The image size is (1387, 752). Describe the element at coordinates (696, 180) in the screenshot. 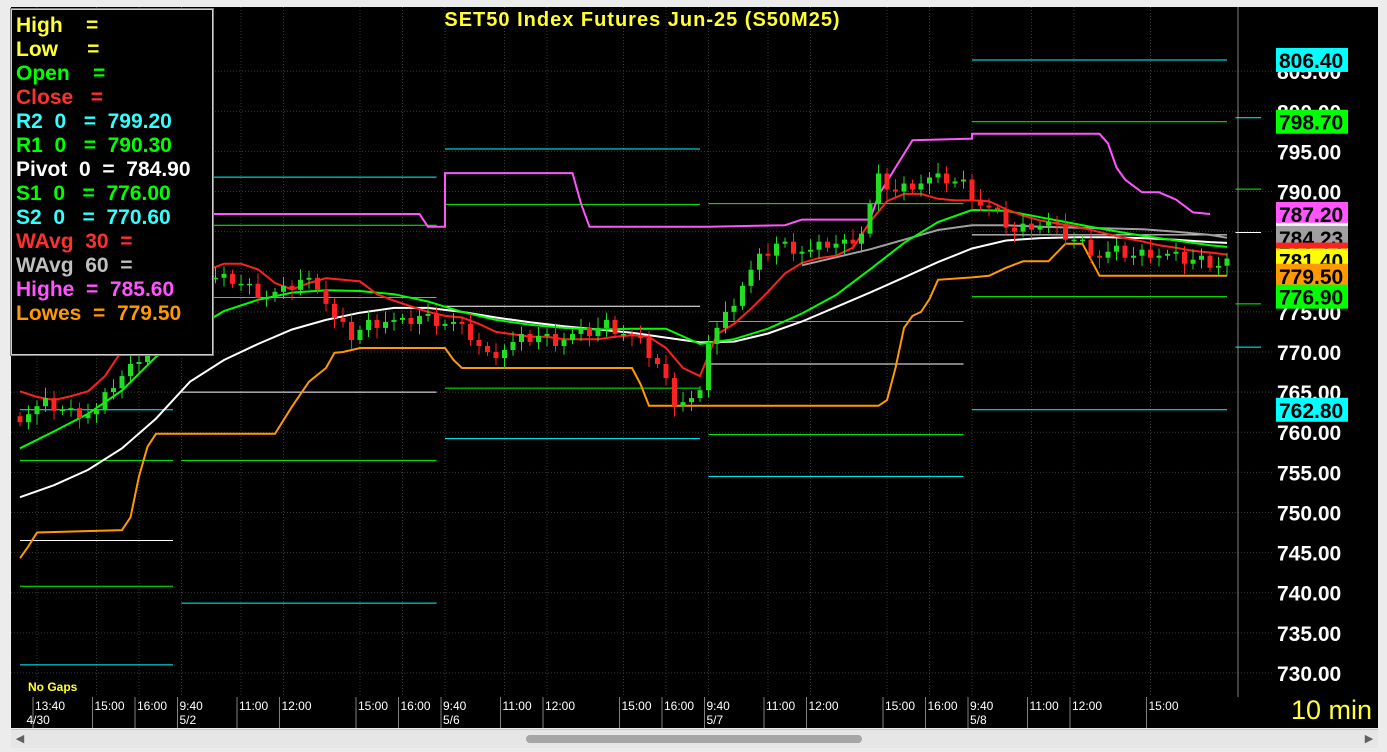

I see `series-line-highe` at that location.